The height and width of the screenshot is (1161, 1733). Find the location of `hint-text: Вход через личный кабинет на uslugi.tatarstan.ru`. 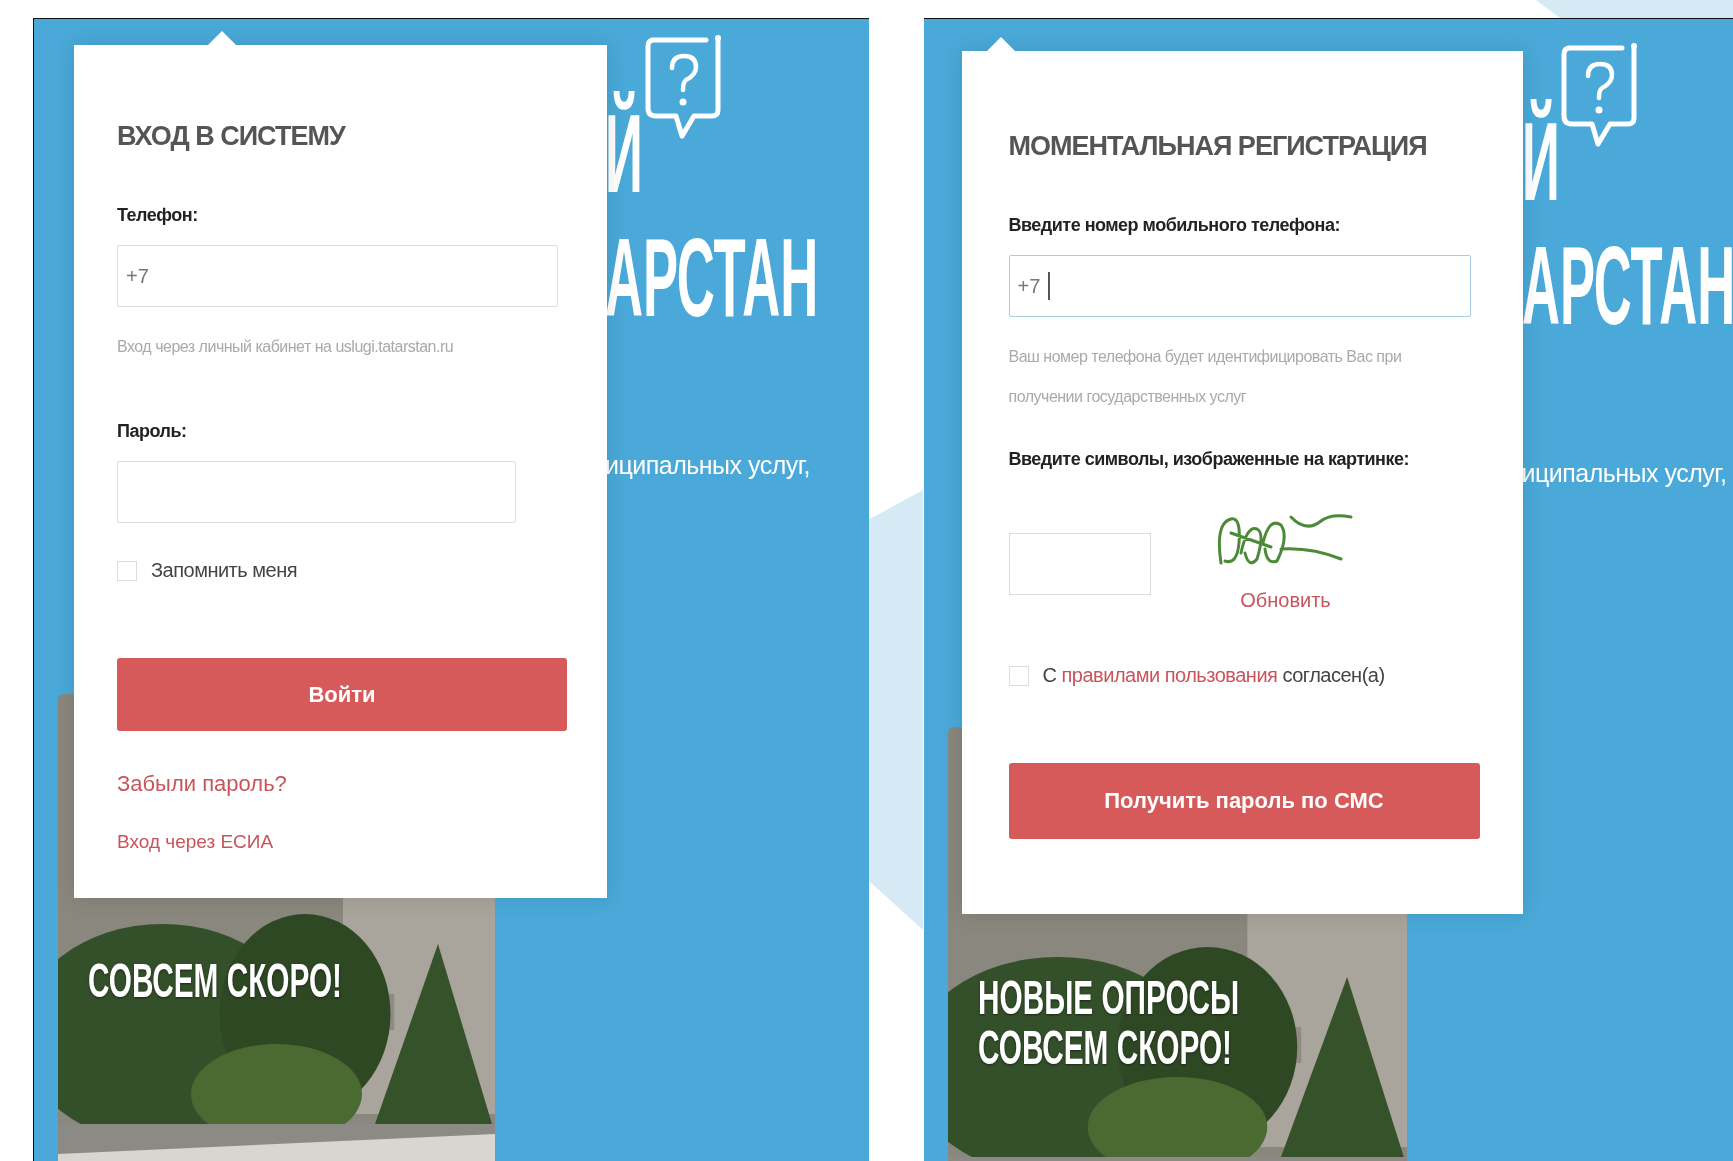

hint-text: Вход через личный кабинет на uslugi.tatarstan.ru is located at coordinates (285, 347).